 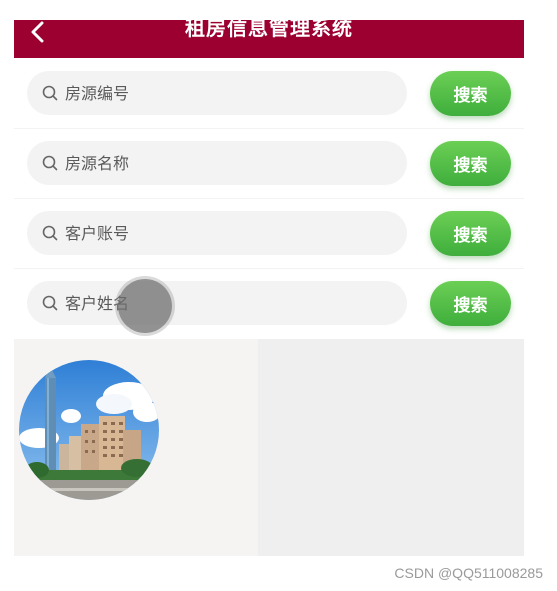 What do you see at coordinates (470, 233) in the screenshot?
I see `search-button-customer-account: 搜索` at bounding box center [470, 233].